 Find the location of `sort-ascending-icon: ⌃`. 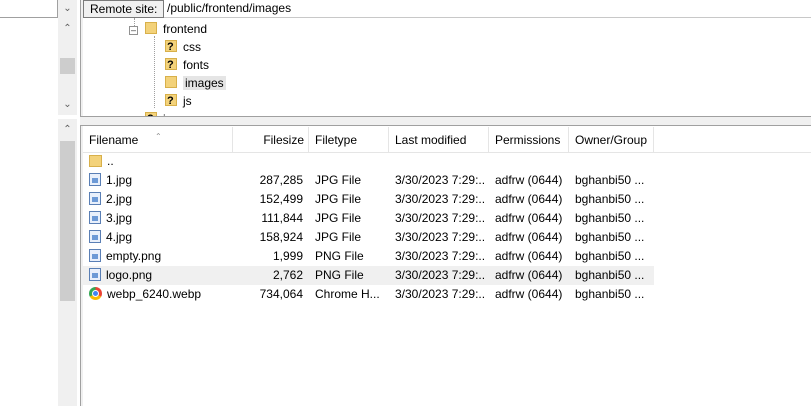

sort-ascending-icon: ⌃ is located at coordinates (158, 136).